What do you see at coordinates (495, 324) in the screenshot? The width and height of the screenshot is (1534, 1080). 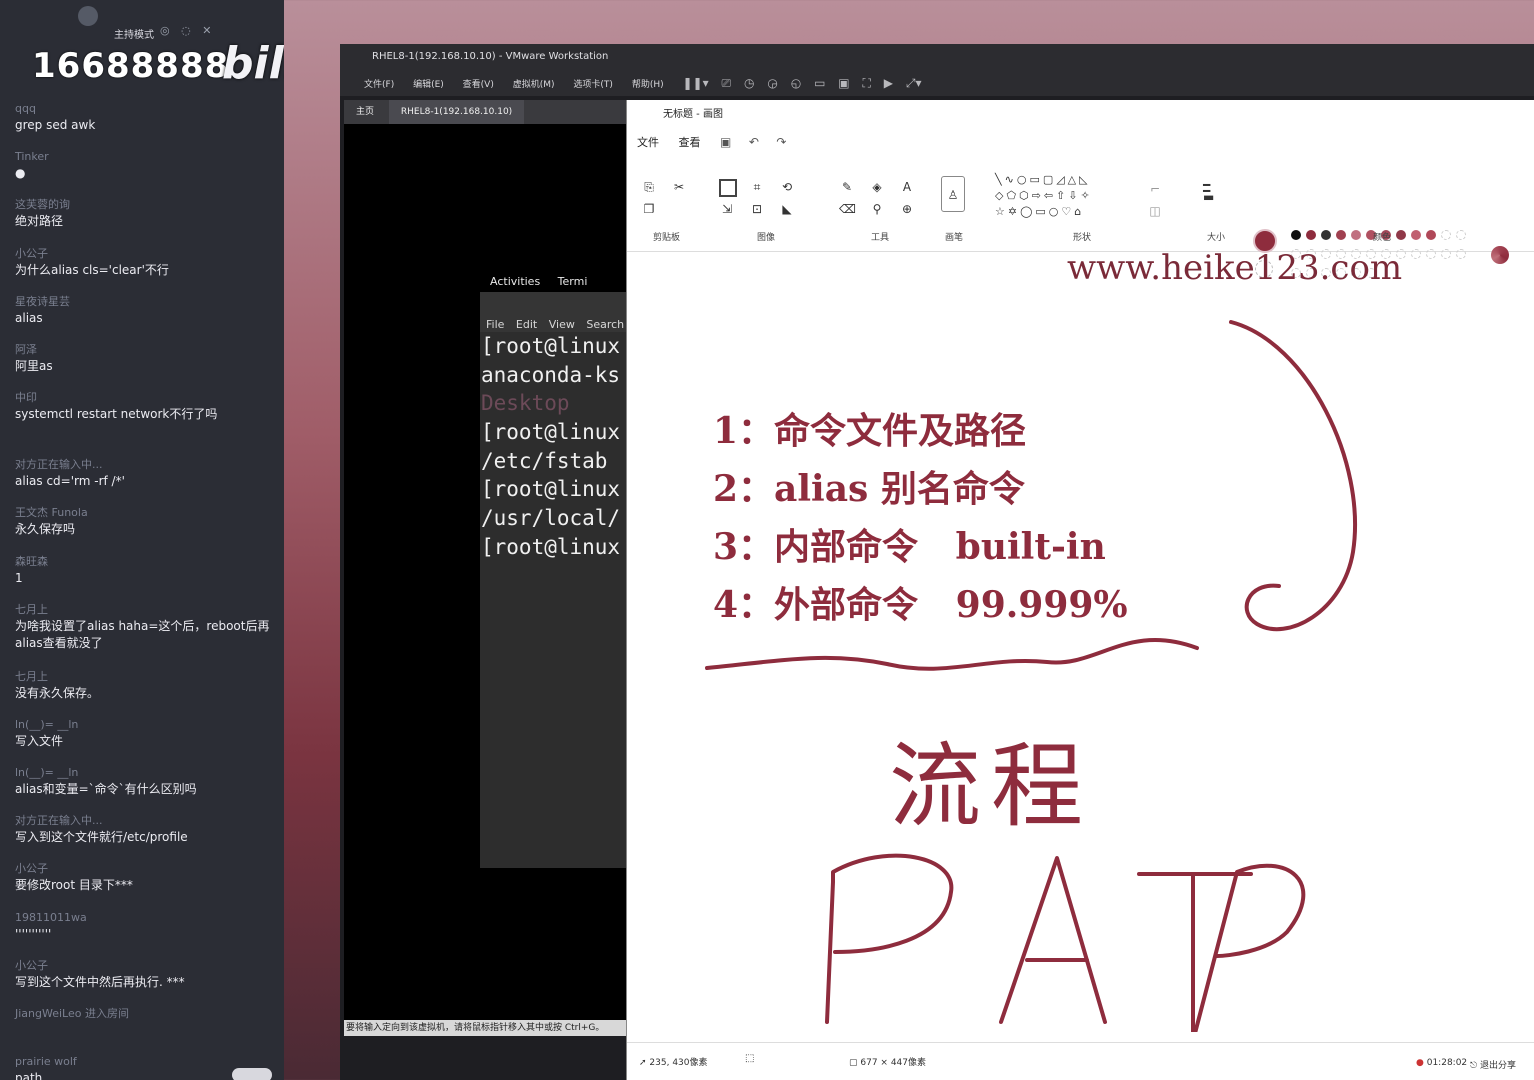 I see `term-menu-file: File` at bounding box center [495, 324].